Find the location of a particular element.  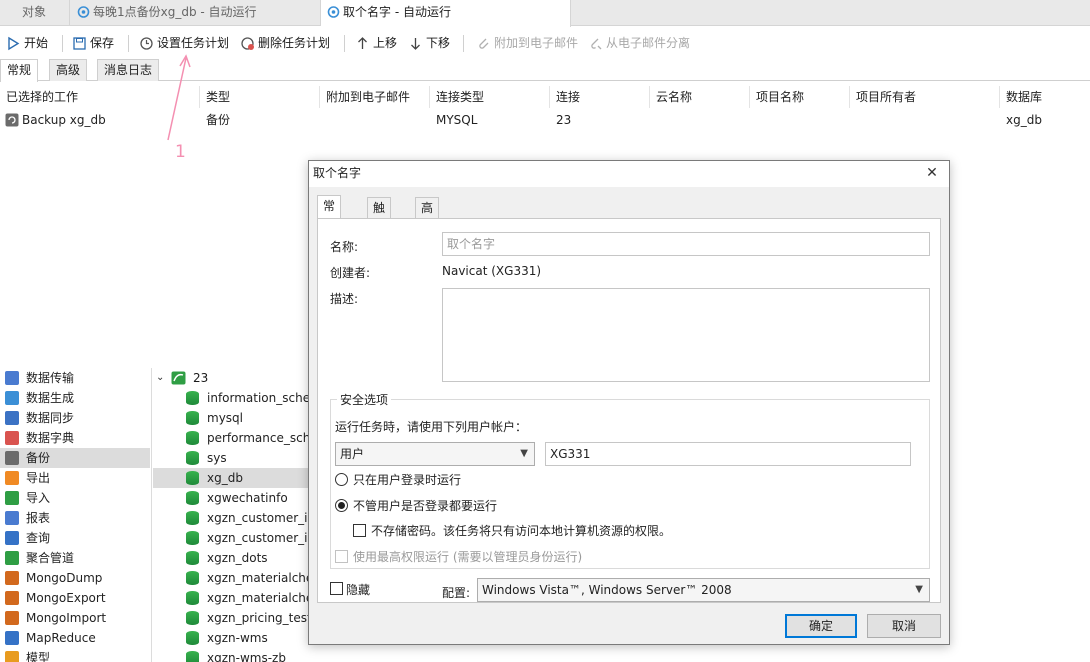

sidebar-item: 聚合管道 is located at coordinates (75, 558).